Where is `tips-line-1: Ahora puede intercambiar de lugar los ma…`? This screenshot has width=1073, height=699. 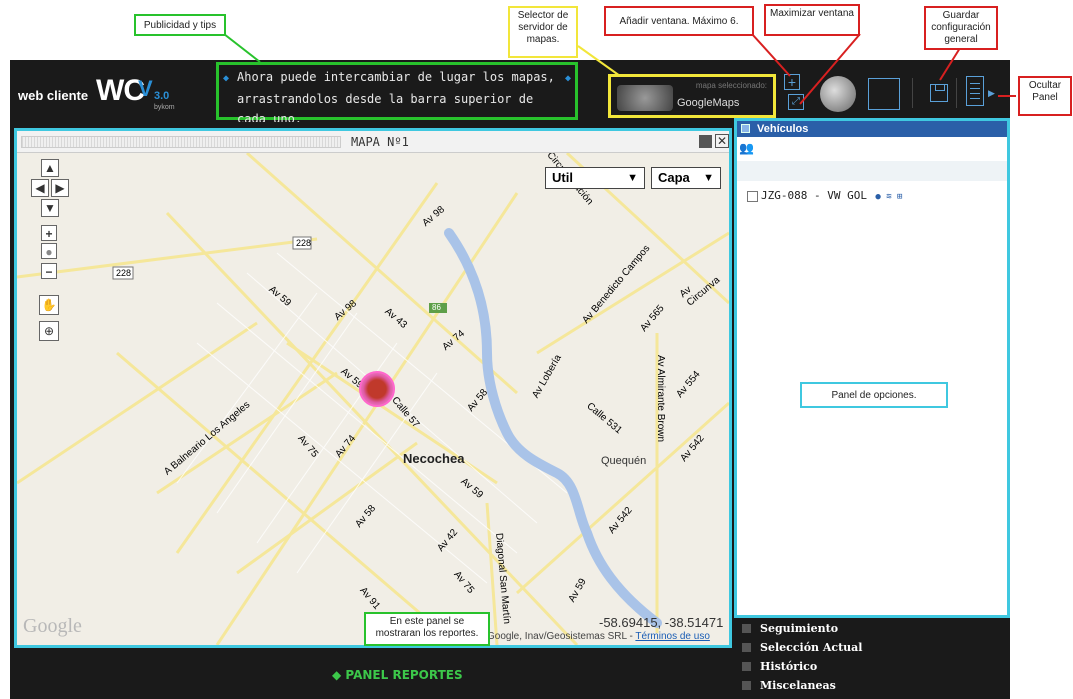 tips-line-1: Ahora puede intercambiar de lugar los ma… is located at coordinates (396, 77).